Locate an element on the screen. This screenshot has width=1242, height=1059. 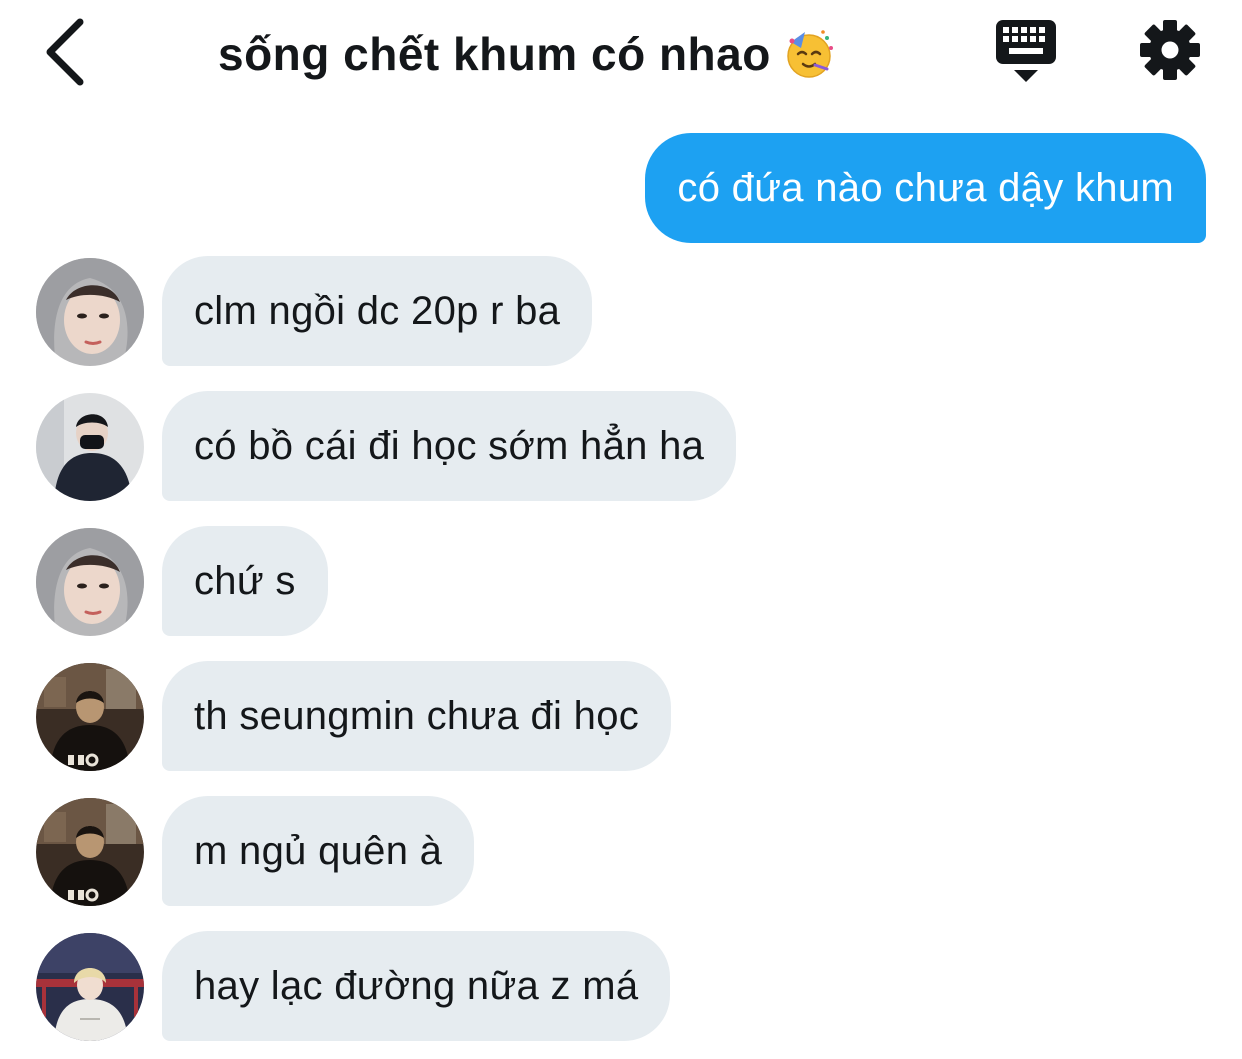
incoming-message-bubble: hay lạc đường nữa z má is located at coordinates (416, 986).